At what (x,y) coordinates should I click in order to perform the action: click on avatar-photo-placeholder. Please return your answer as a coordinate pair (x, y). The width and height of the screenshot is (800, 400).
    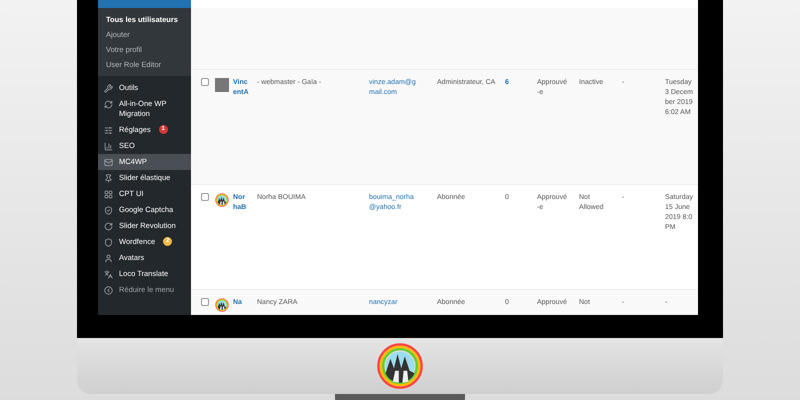
    Looking at the image, I should click on (222, 85).